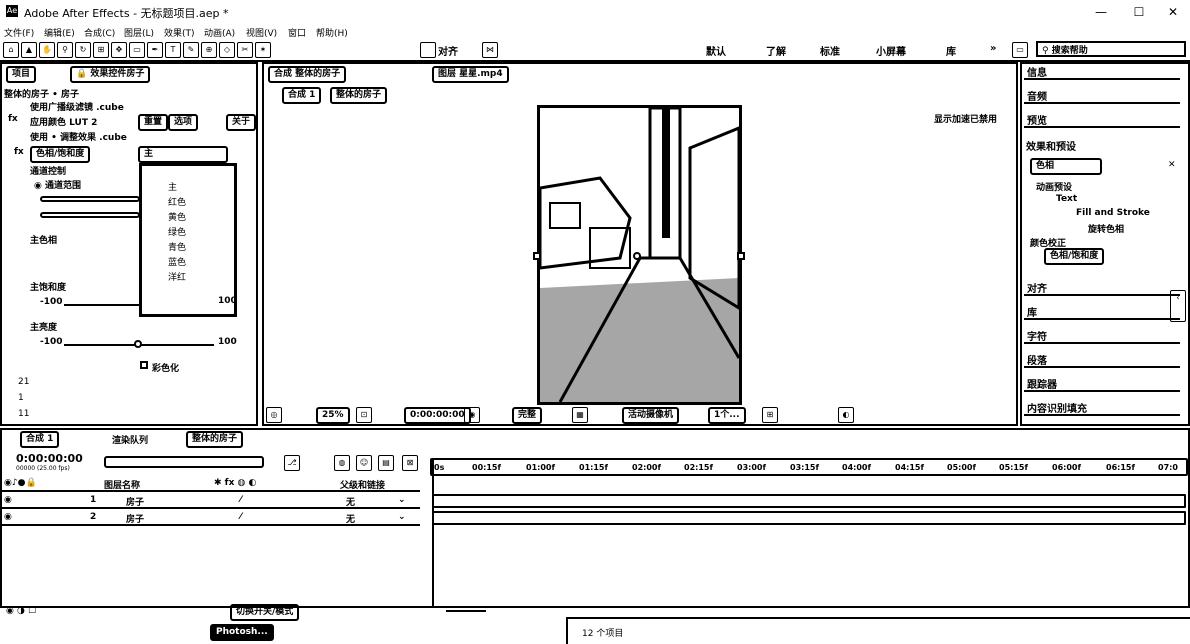 This screenshot has height=644, width=1190. Describe the element at coordinates (21, 74) in the screenshot. I see `tab-project: 项目` at that location.